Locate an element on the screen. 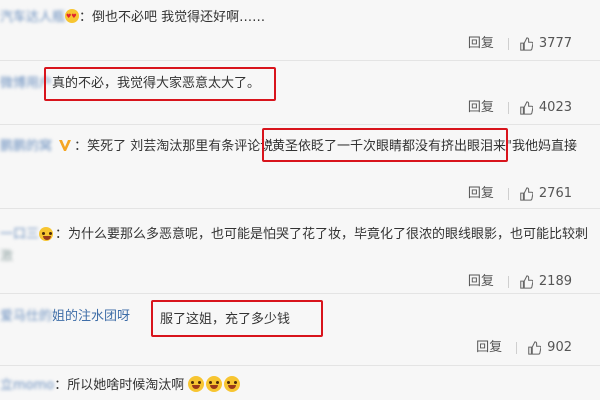 The width and height of the screenshot is (600, 400). verified-v-icon is located at coordinates (65, 145).